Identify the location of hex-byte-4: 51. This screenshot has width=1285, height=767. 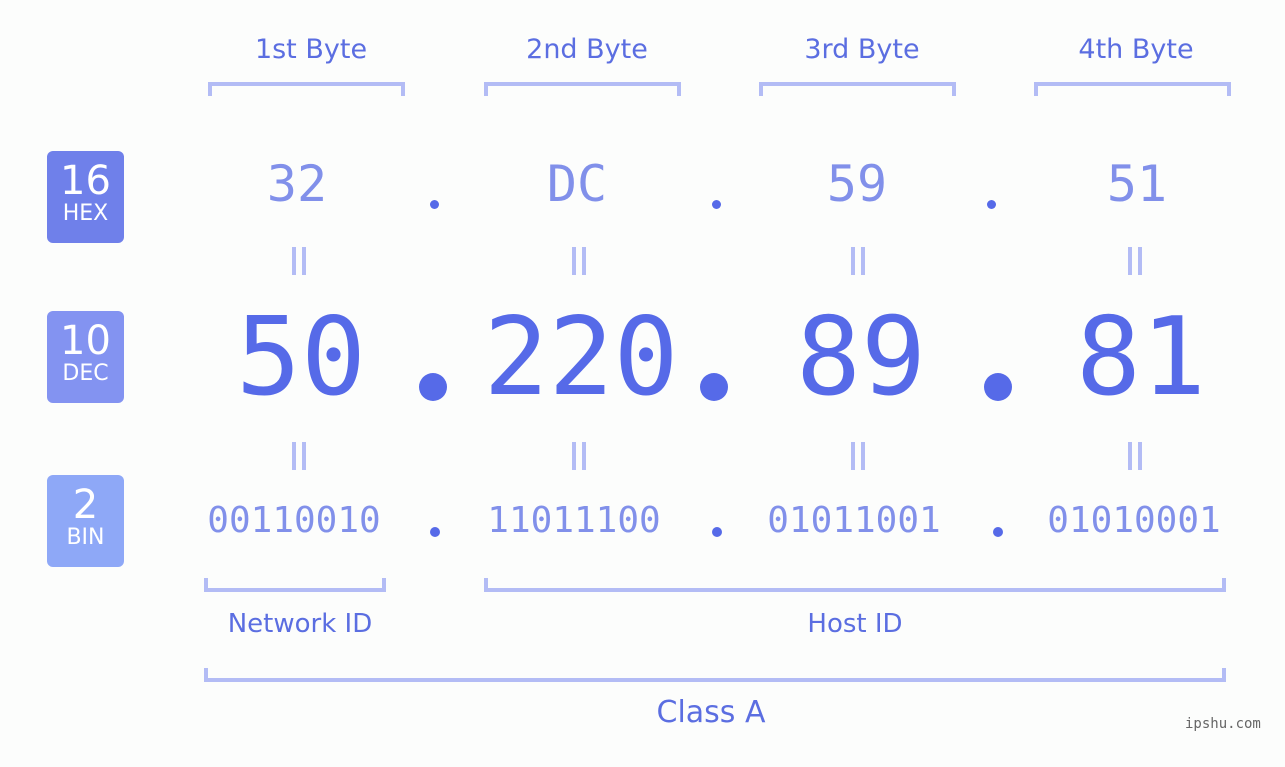
(1137, 184).